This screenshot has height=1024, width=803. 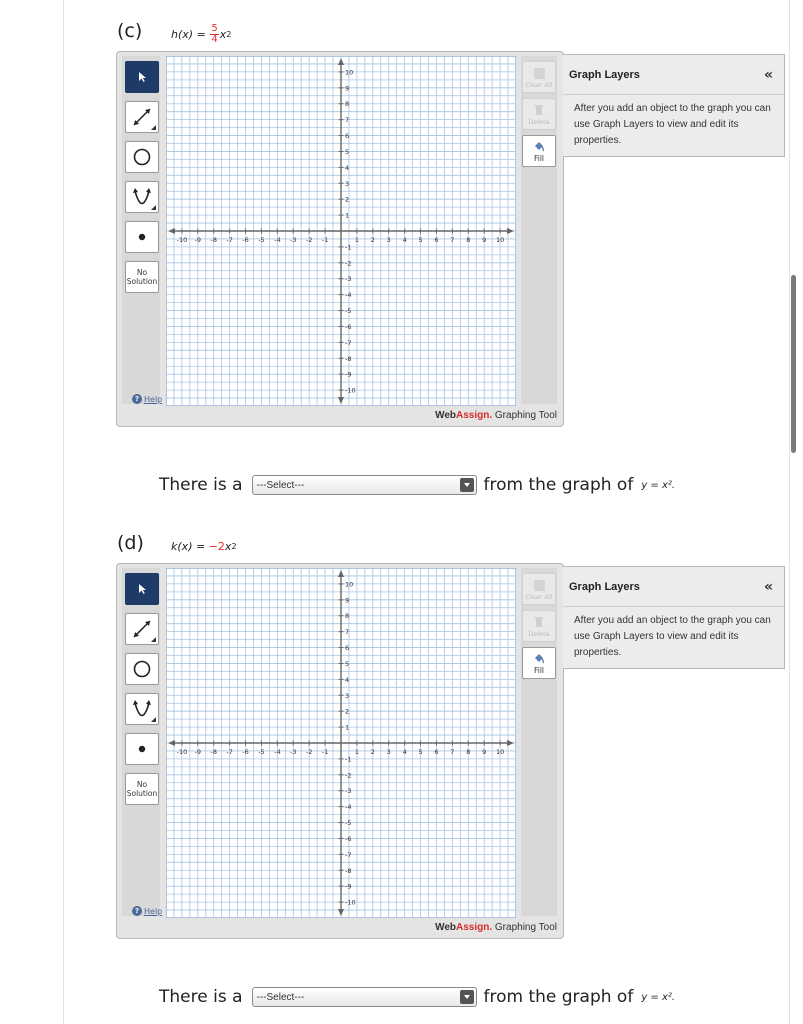 I want to click on line-segment-icon, so click(x=142, y=117).